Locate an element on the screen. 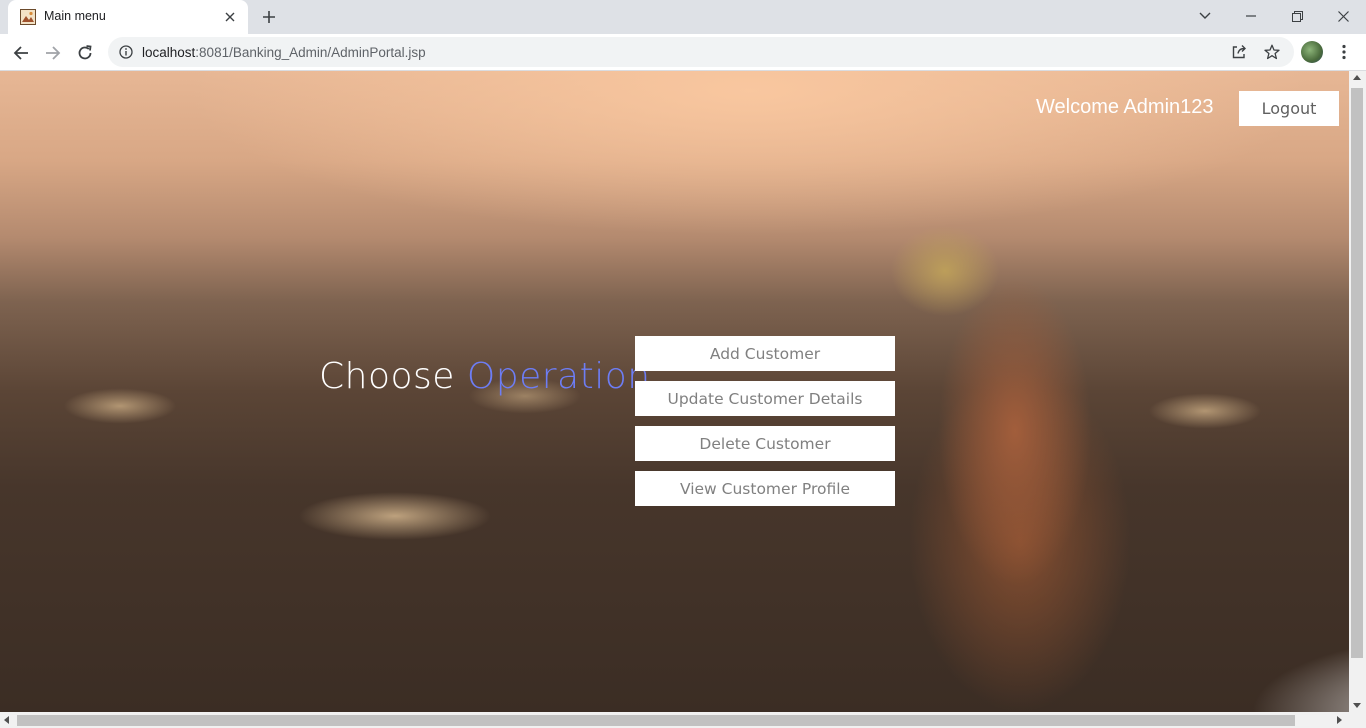  reload-icon is located at coordinates (85, 53).